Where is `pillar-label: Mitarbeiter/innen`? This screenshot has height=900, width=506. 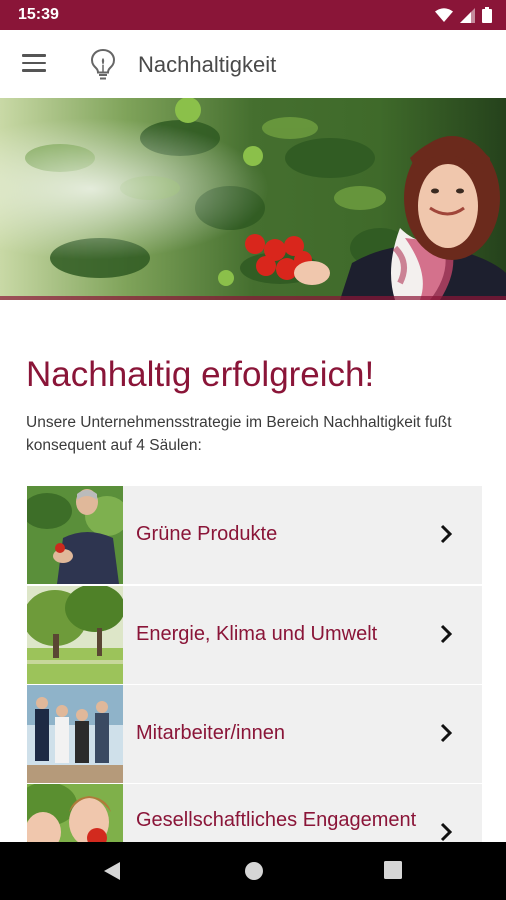
pillar-label: Mitarbeiter/innen is located at coordinates (210, 733).